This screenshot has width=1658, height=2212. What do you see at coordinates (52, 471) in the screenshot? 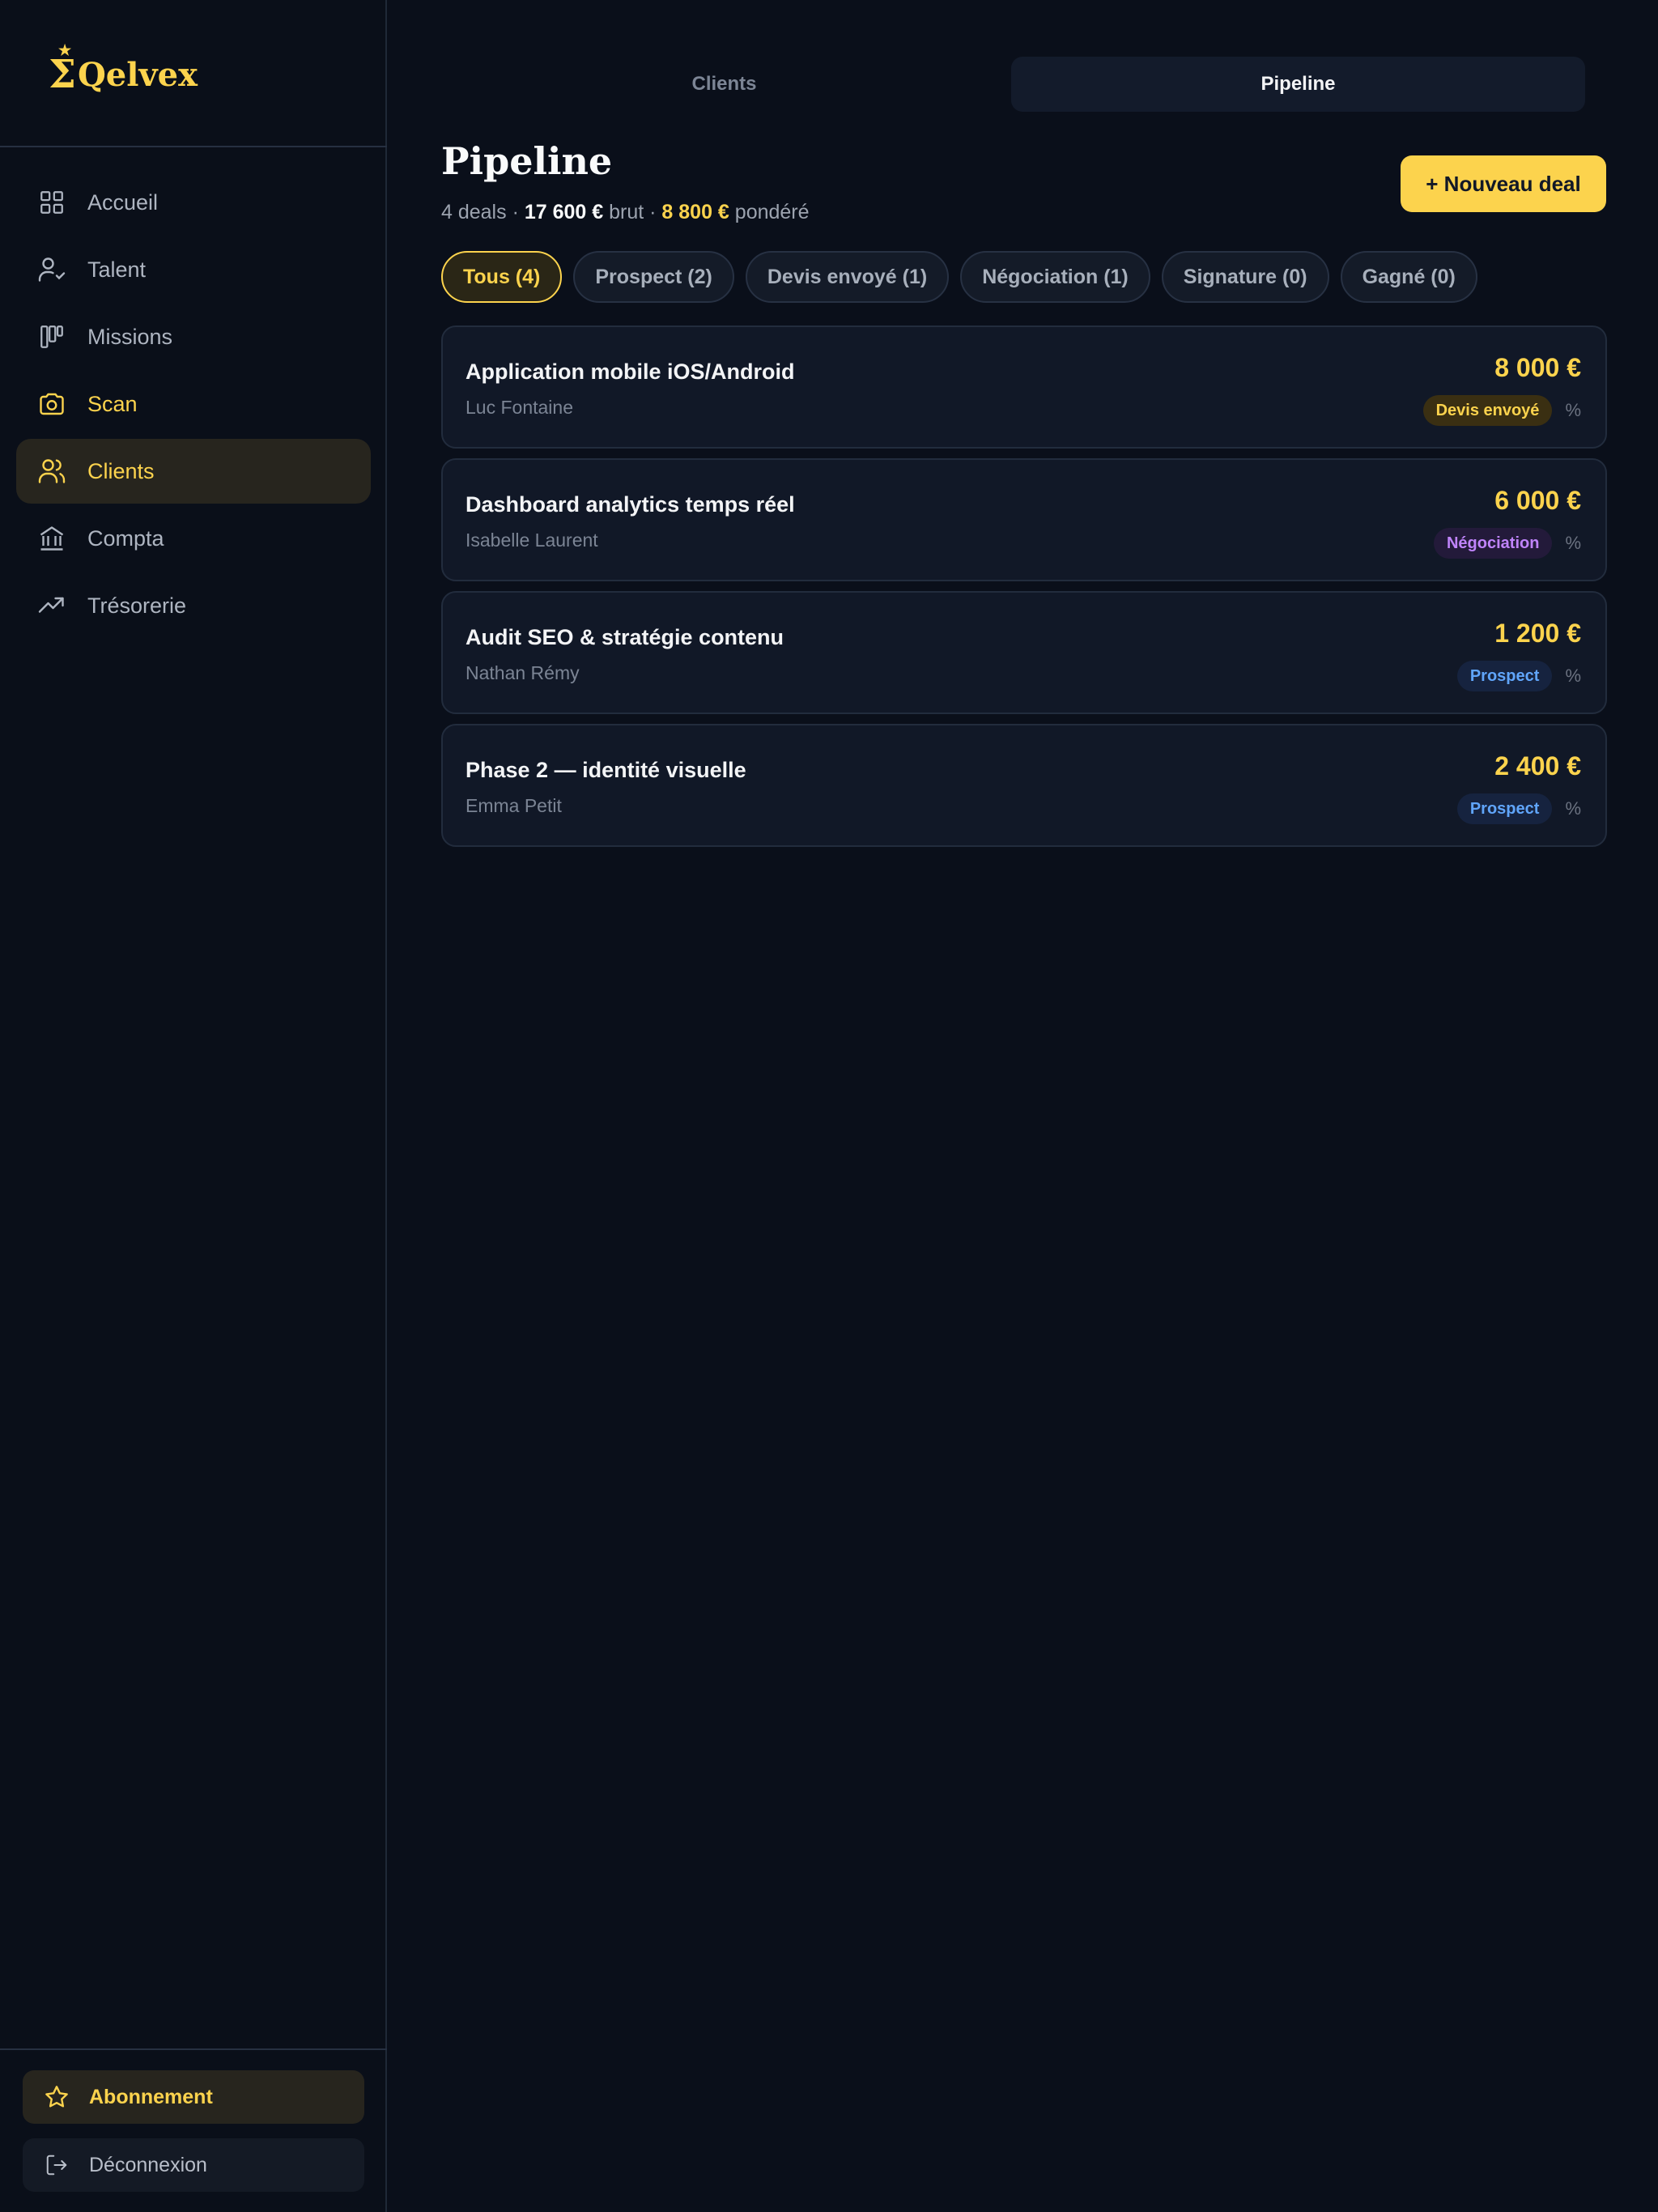
I see `users-icon` at bounding box center [52, 471].